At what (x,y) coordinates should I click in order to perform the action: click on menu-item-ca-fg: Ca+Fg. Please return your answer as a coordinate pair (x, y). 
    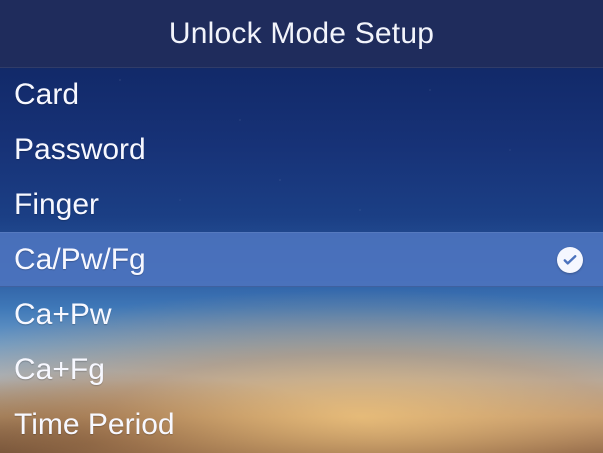
    Looking at the image, I should click on (301, 369).